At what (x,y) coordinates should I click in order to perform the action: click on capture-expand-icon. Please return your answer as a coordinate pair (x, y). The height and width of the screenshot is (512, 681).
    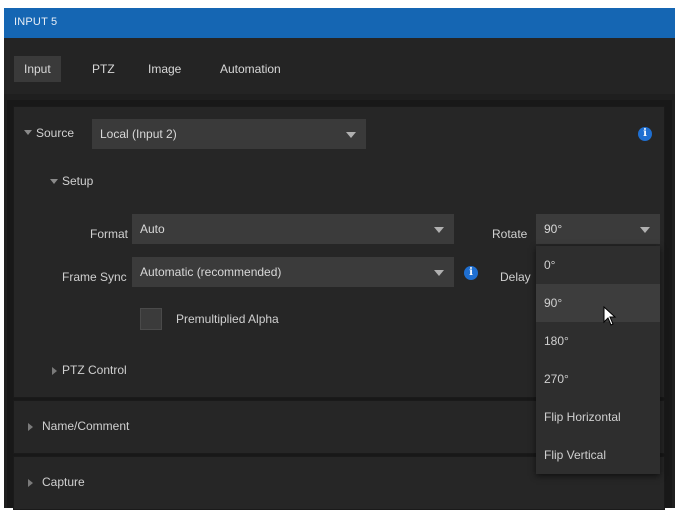
    Looking at the image, I should click on (30, 483).